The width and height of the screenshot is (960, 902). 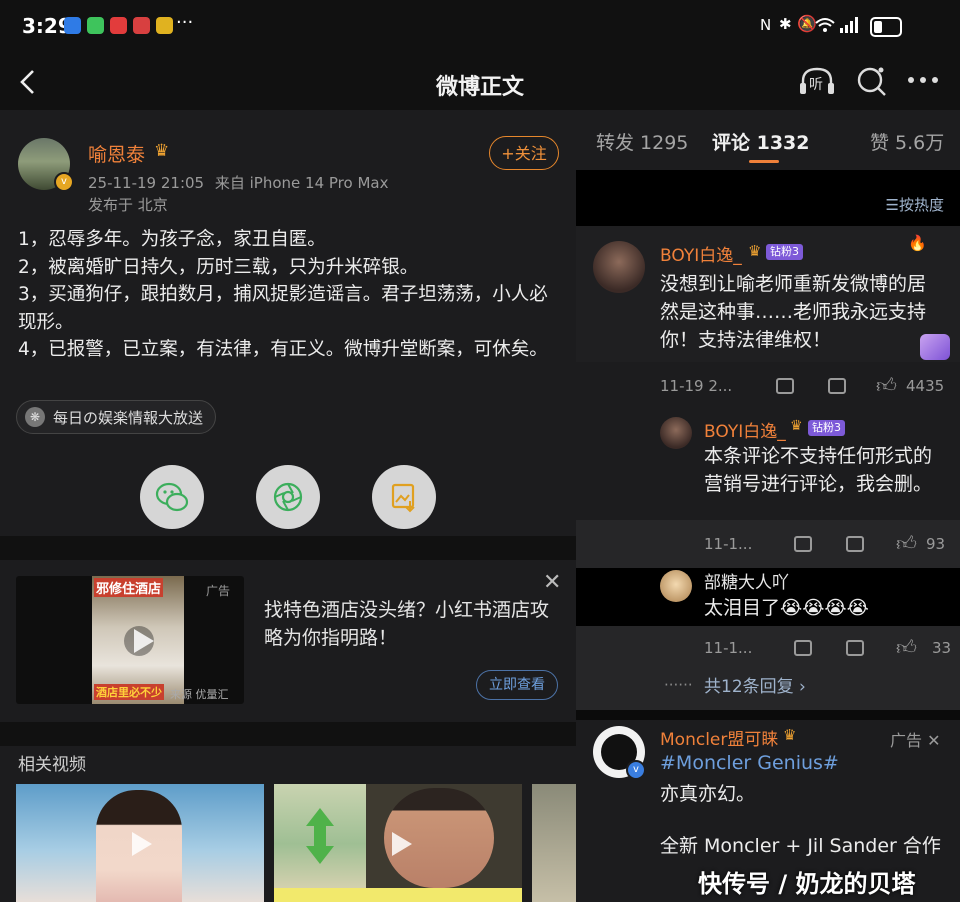 I want to click on topic-tag: ❋ 每日の娱楽情報大放送, so click(x=116, y=417).